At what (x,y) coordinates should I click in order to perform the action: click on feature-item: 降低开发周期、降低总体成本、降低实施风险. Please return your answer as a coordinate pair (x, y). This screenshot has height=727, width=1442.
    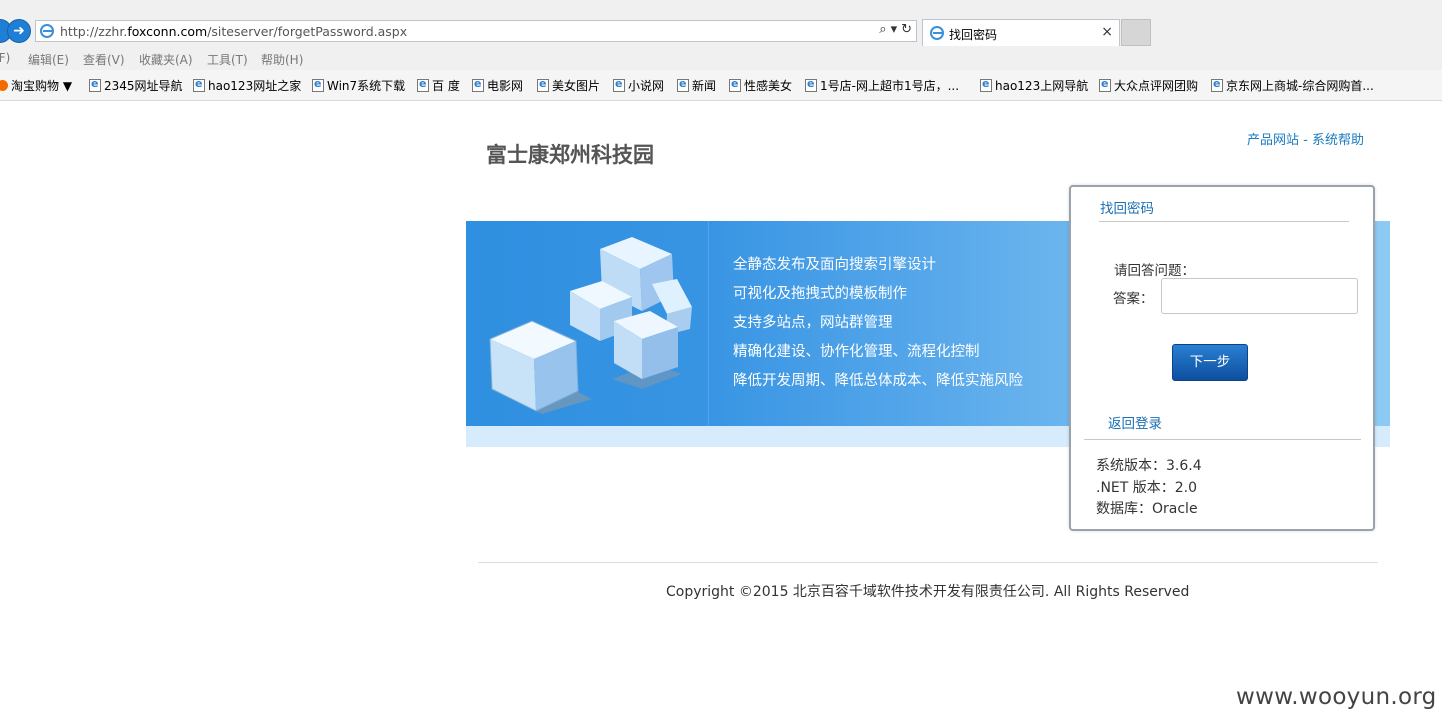
    Looking at the image, I should click on (878, 381).